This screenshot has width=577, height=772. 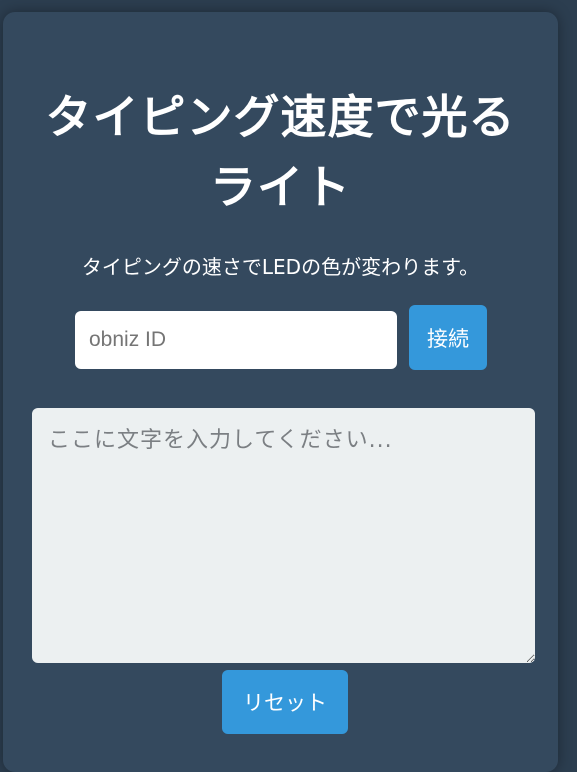 I want to click on page-title-line2: ライト, so click(x=280, y=187).